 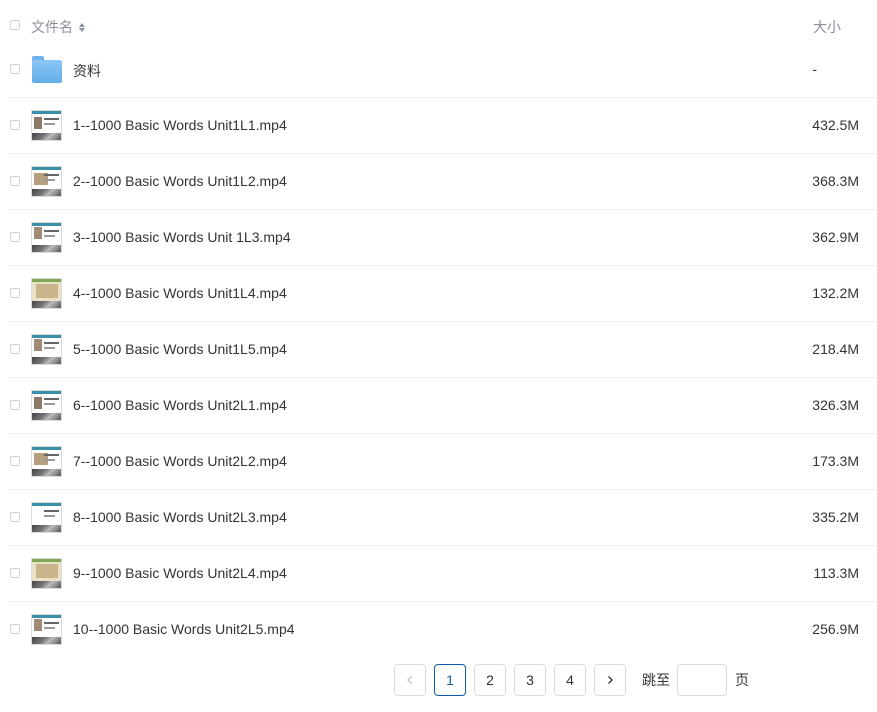 I want to click on file-size: 173.3M, so click(x=835, y=461).